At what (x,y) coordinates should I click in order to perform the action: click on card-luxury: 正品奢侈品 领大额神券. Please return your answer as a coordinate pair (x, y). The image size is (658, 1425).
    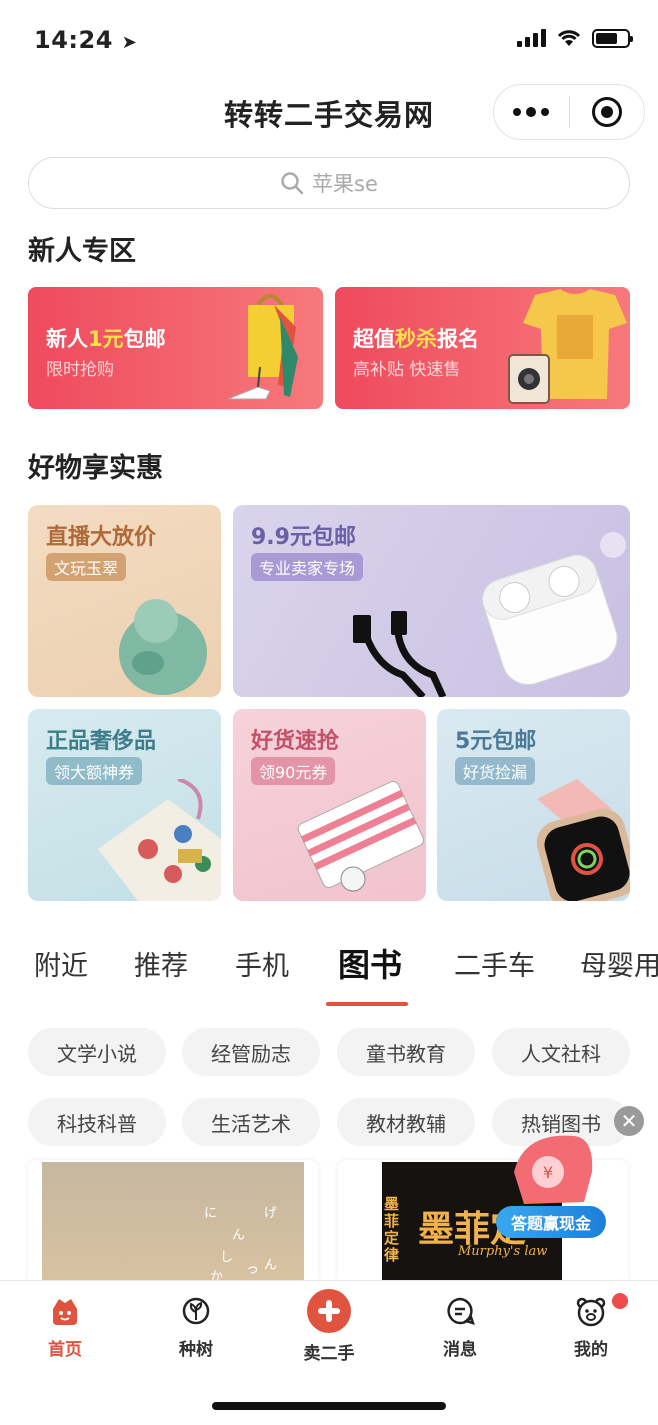
    Looking at the image, I should click on (124, 805).